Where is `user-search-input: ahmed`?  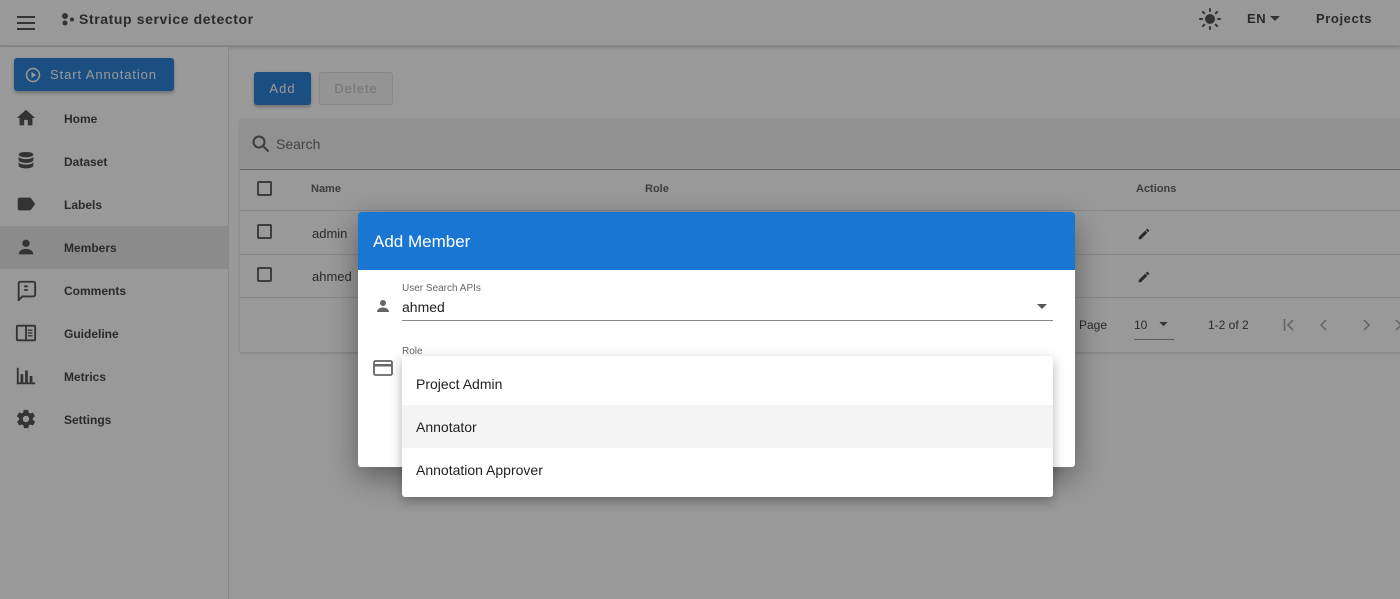
user-search-input: ahmed is located at coordinates (423, 307).